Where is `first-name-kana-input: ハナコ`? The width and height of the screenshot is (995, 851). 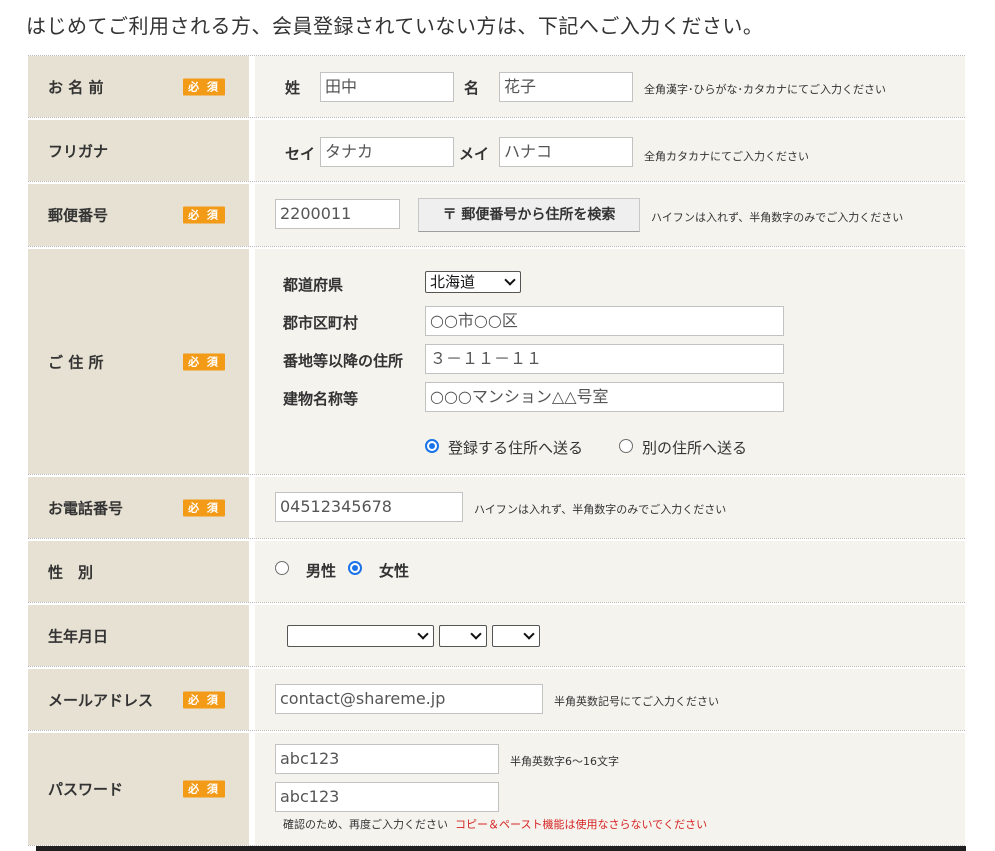 first-name-kana-input: ハナコ is located at coordinates (566, 152).